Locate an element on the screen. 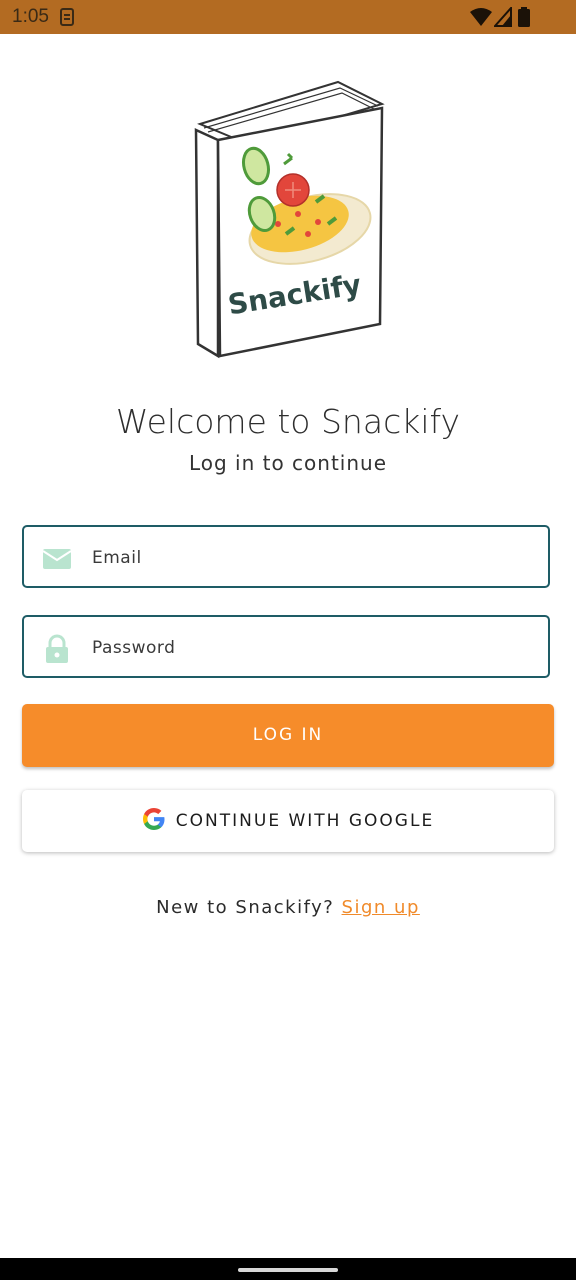 The image size is (576, 1280). google-button-label: CONTINUE WITH GOOGLE is located at coordinates (305, 821).